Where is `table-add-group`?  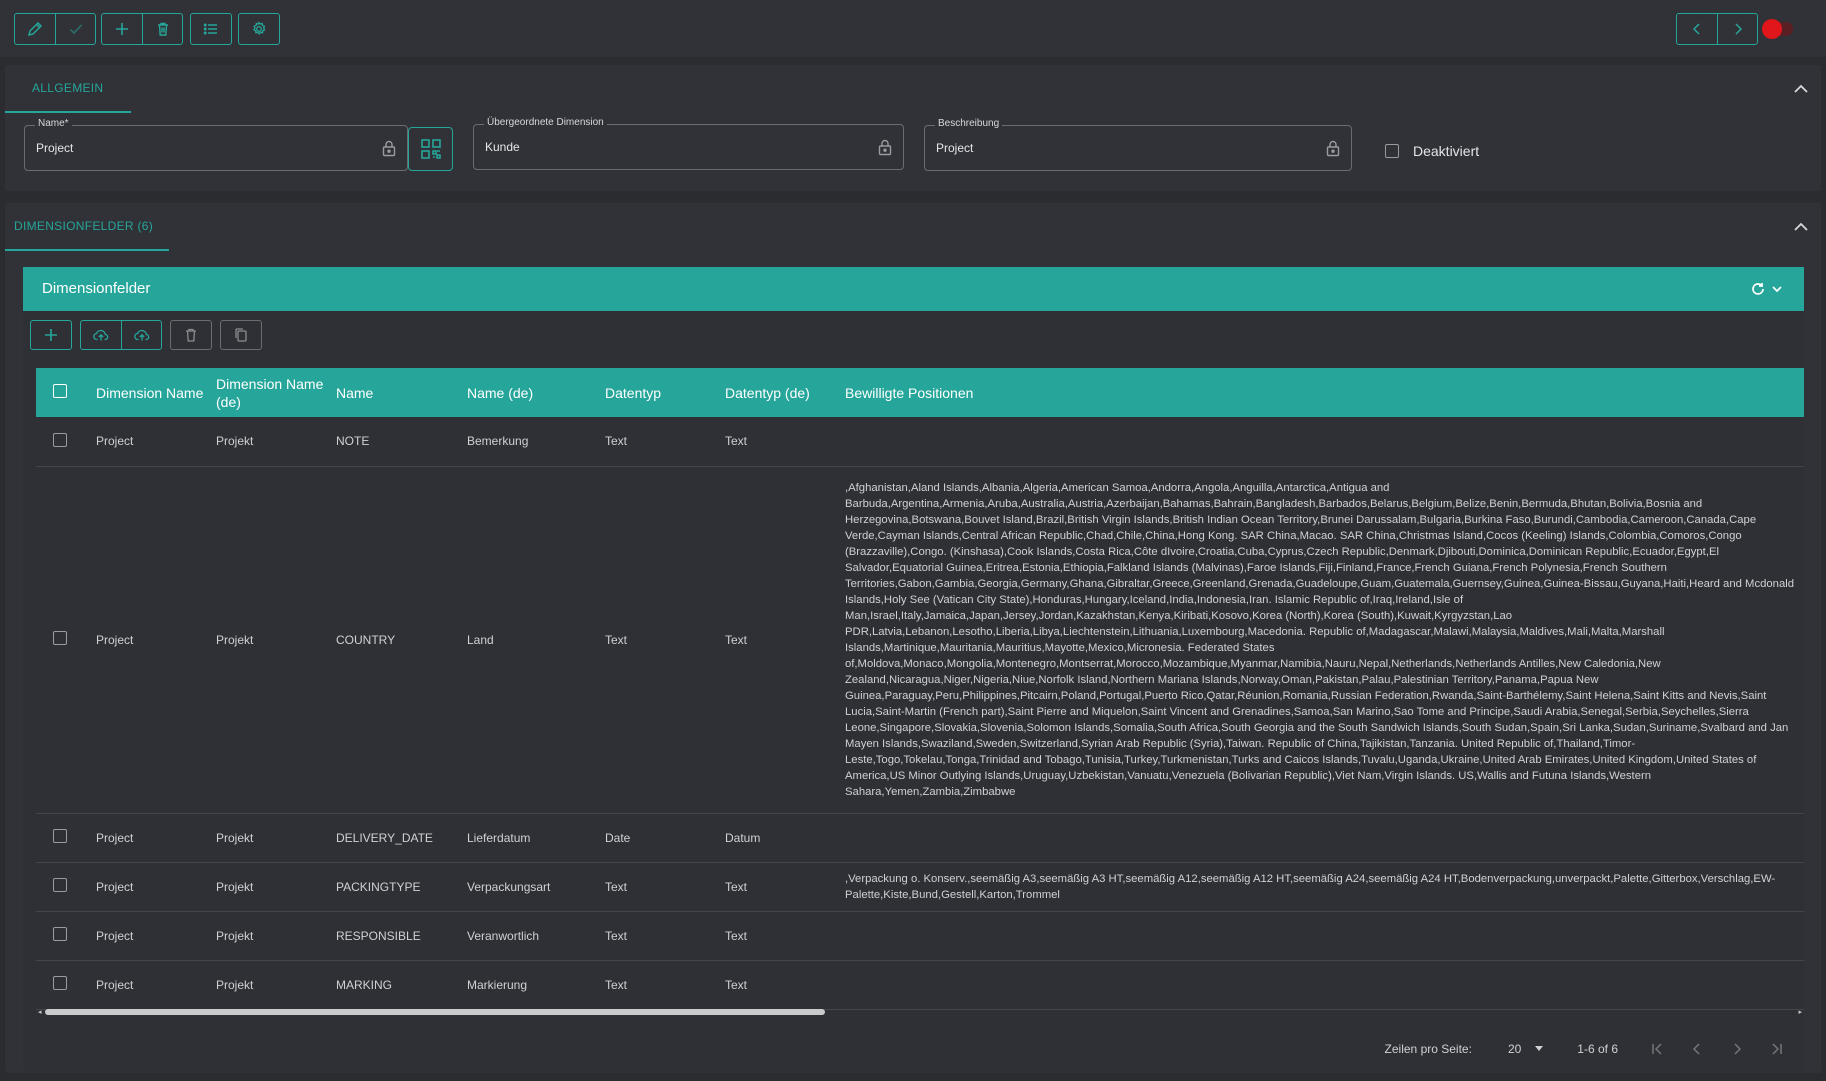
table-add-group is located at coordinates (51, 335).